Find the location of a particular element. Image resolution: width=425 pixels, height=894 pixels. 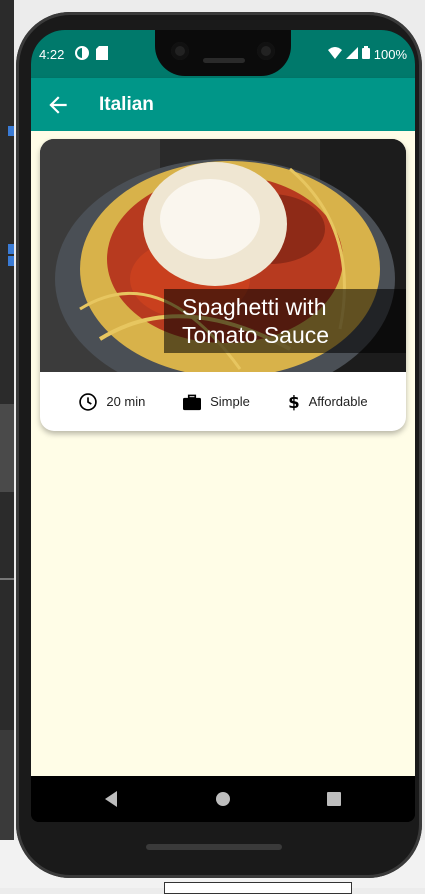

dollar-icon: $ is located at coordinates (294, 401).